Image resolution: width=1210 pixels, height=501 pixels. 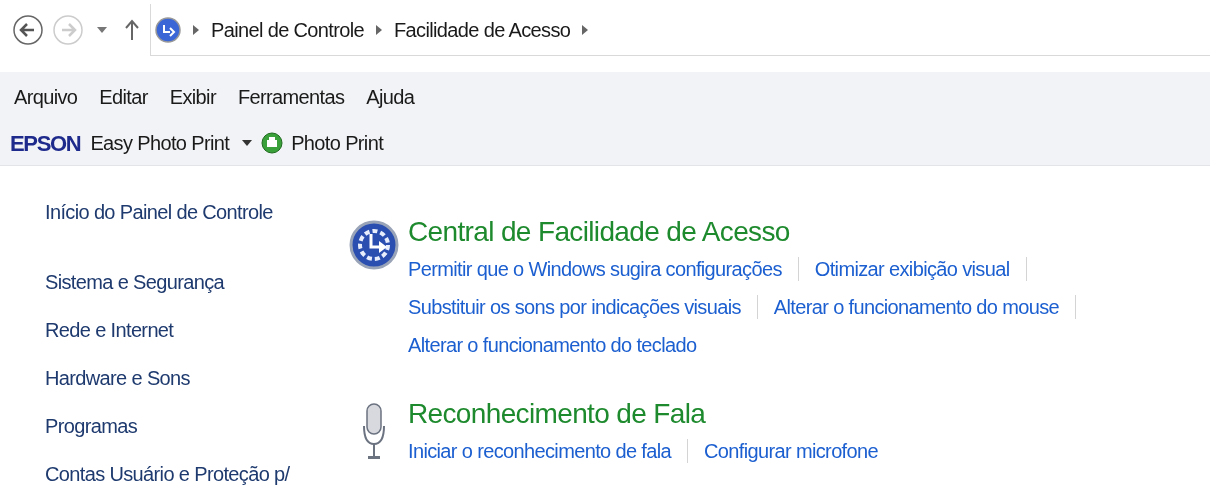 I want to click on menu-item: Arquivo, so click(x=46, y=97).